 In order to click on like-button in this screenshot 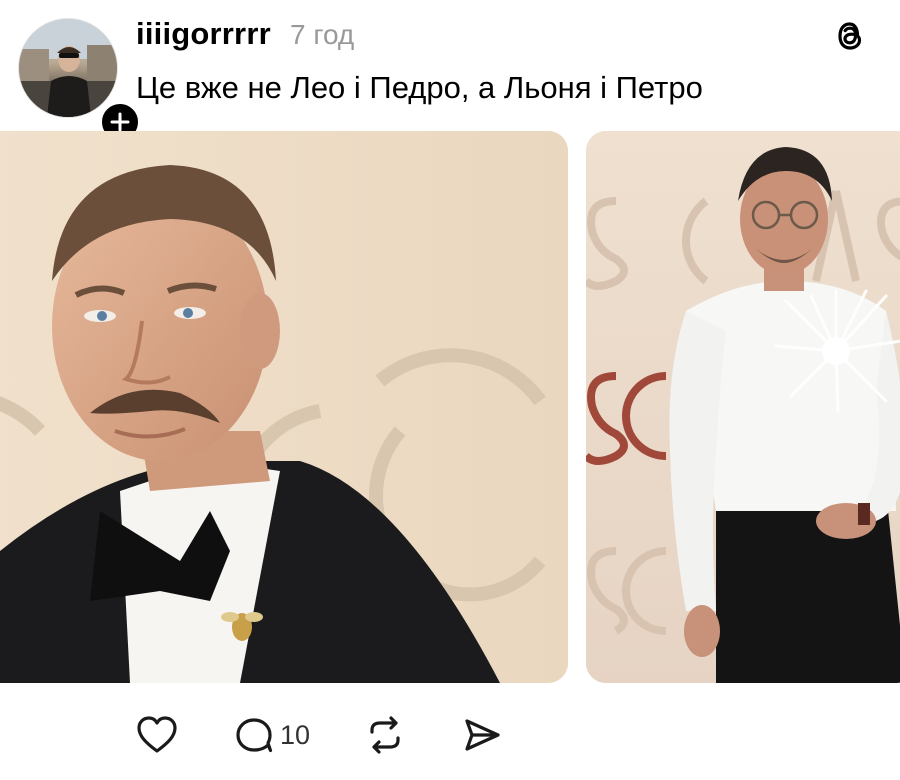, I will do `click(157, 735)`.